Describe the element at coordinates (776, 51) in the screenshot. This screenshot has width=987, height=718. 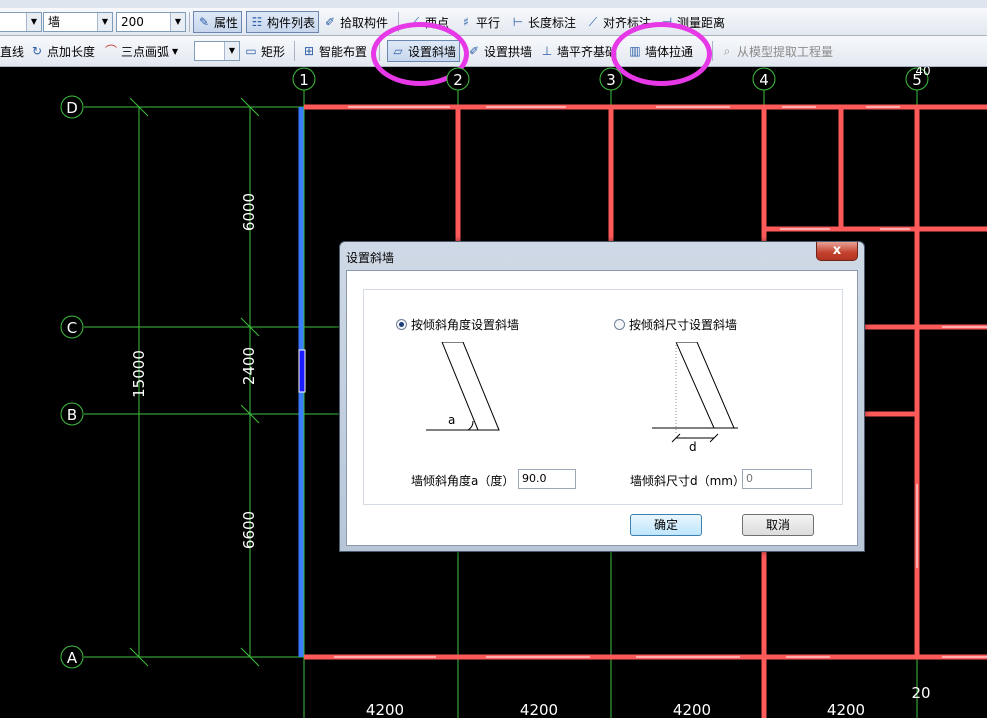
I see `extract-quantities-button: ⌕ 从模型提取工程量` at that location.